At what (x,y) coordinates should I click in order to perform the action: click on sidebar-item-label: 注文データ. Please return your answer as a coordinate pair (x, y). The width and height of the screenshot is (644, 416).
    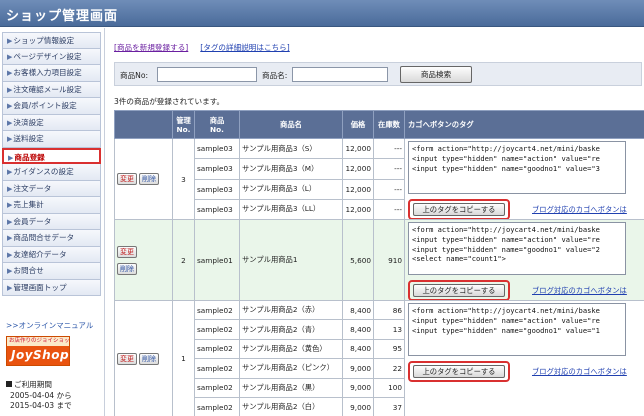
    Looking at the image, I should click on (32, 188).